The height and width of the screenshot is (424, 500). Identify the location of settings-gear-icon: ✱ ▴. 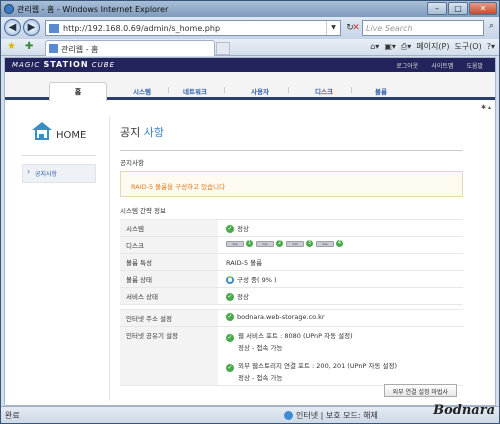
(486, 107).